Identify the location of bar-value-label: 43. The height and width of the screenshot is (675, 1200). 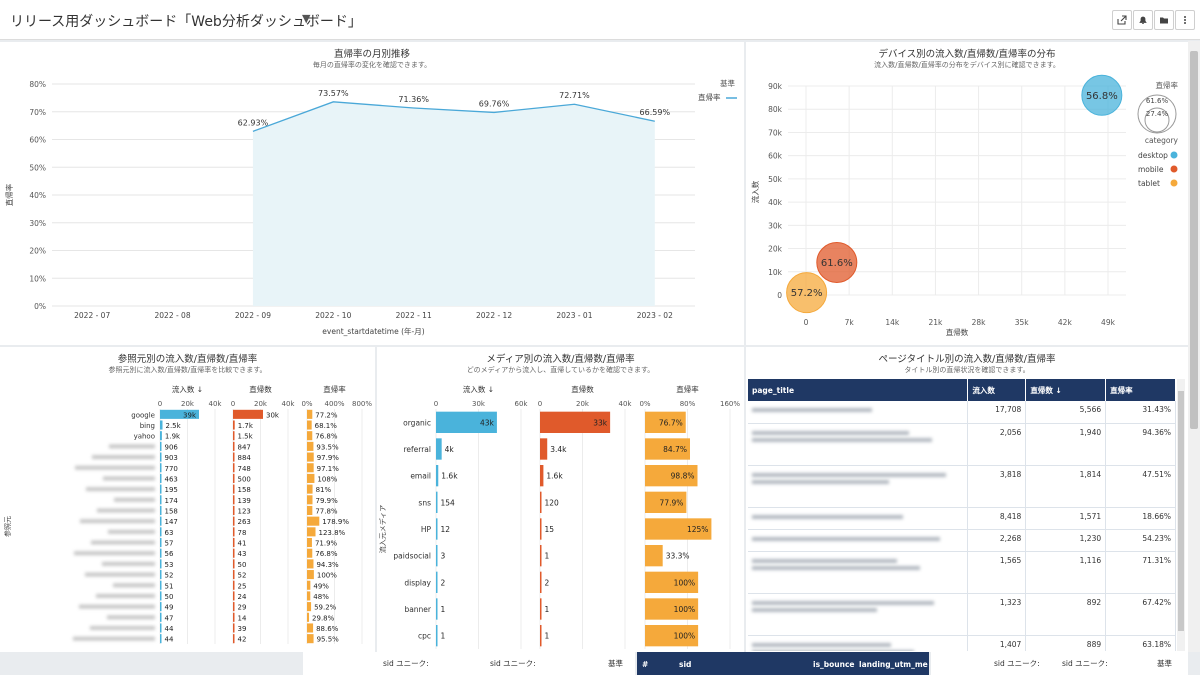
(242, 554).